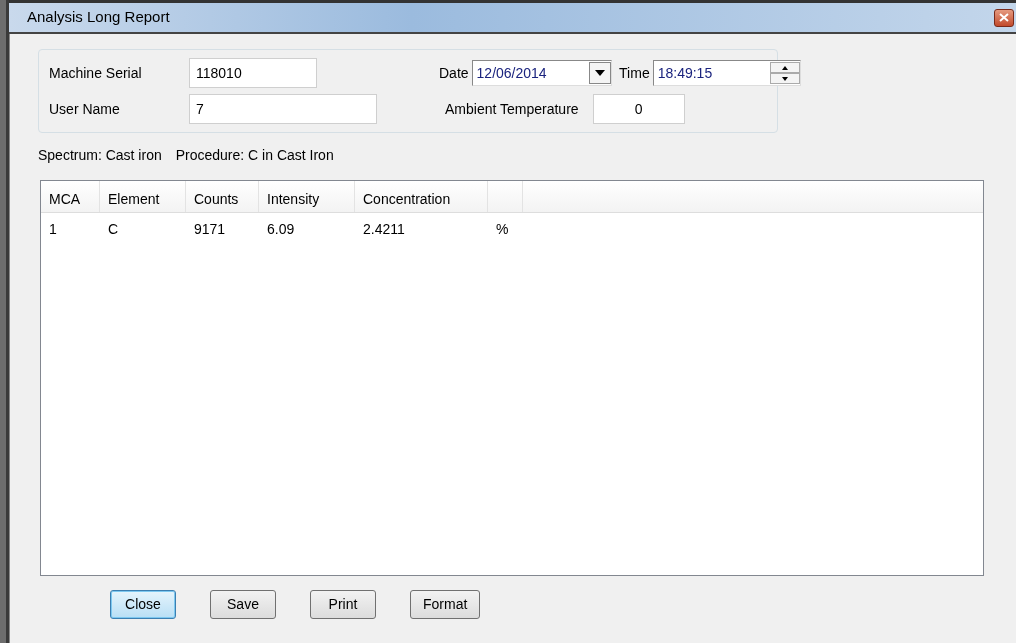 This screenshot has height=643, width=1016. I want to click on date-picker: 12/06/2014, so click(542, 73).